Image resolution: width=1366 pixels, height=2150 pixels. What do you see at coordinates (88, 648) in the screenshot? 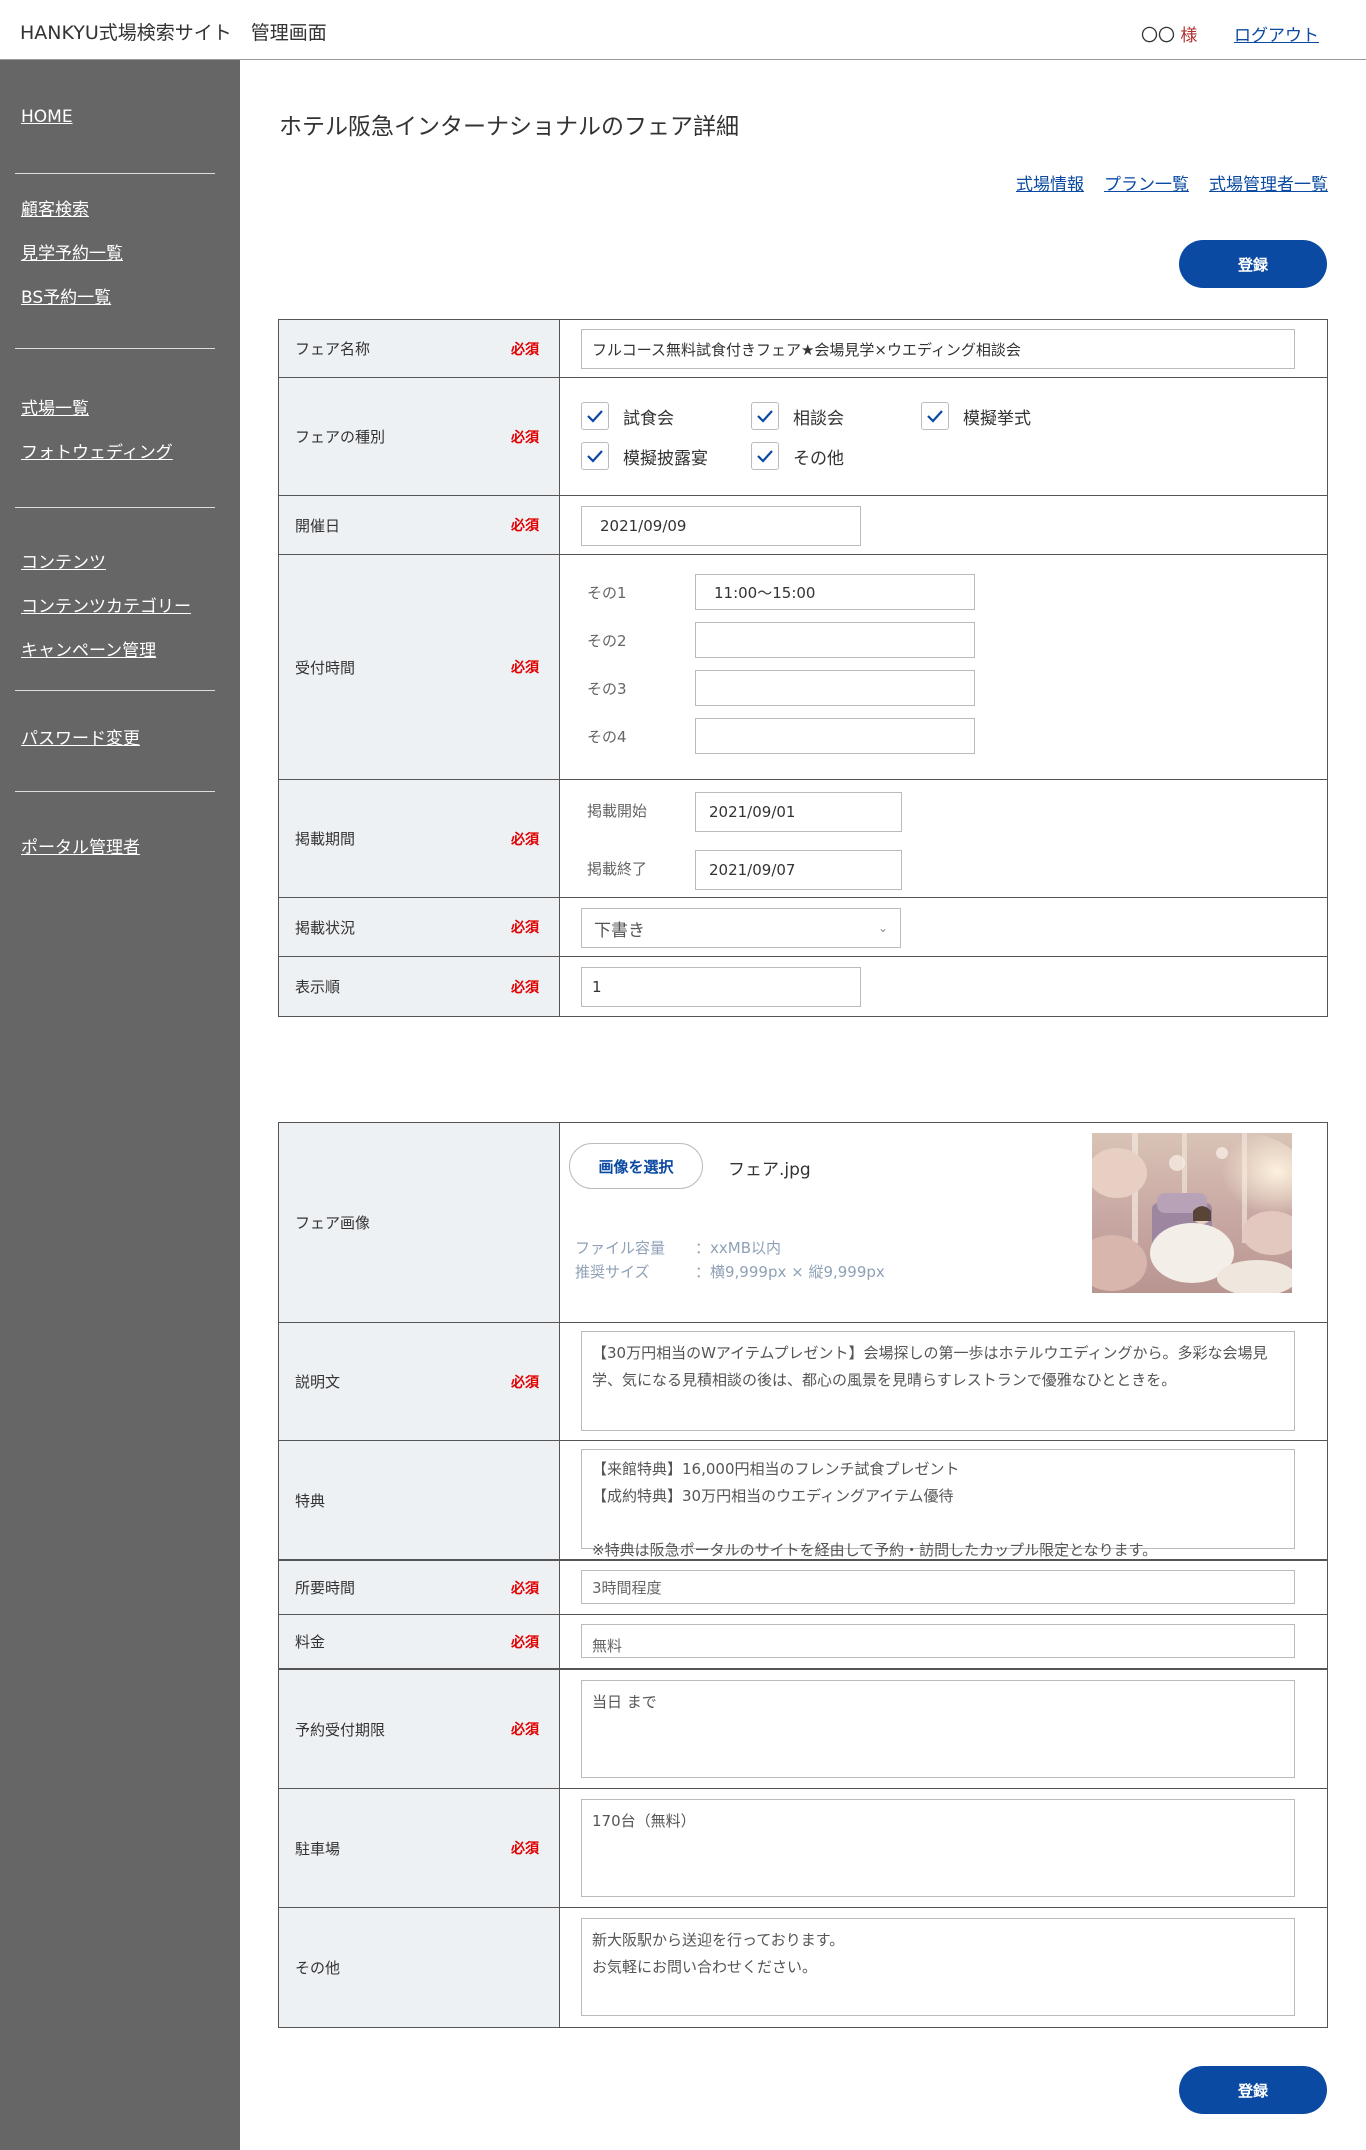
I see `sidebar-item-campaigns: キャンペーン管理` at bounding box center [88, 648].